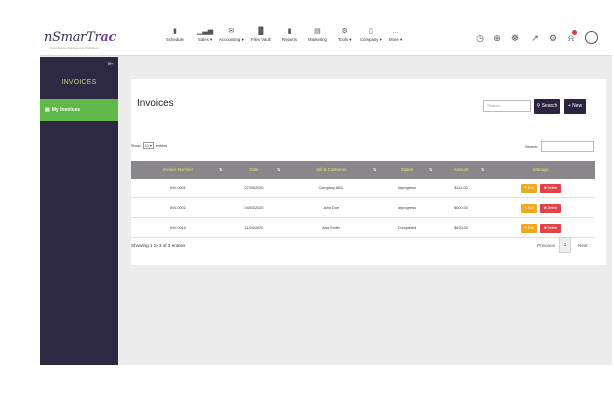 The width and height of the screenshot is (614, 410). I want to click on status-cell: Completed, so click(407, 228).